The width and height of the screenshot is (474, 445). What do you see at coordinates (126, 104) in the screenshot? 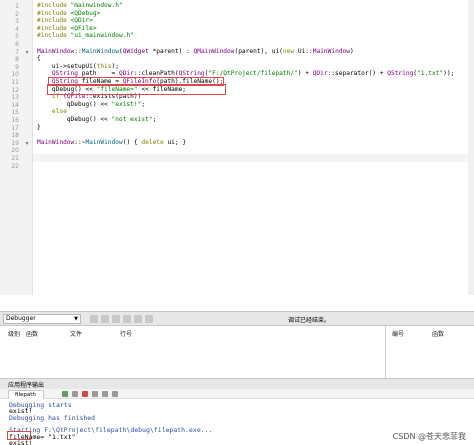
I see `code-token: "exist!"` at bounding box center [126, 104].